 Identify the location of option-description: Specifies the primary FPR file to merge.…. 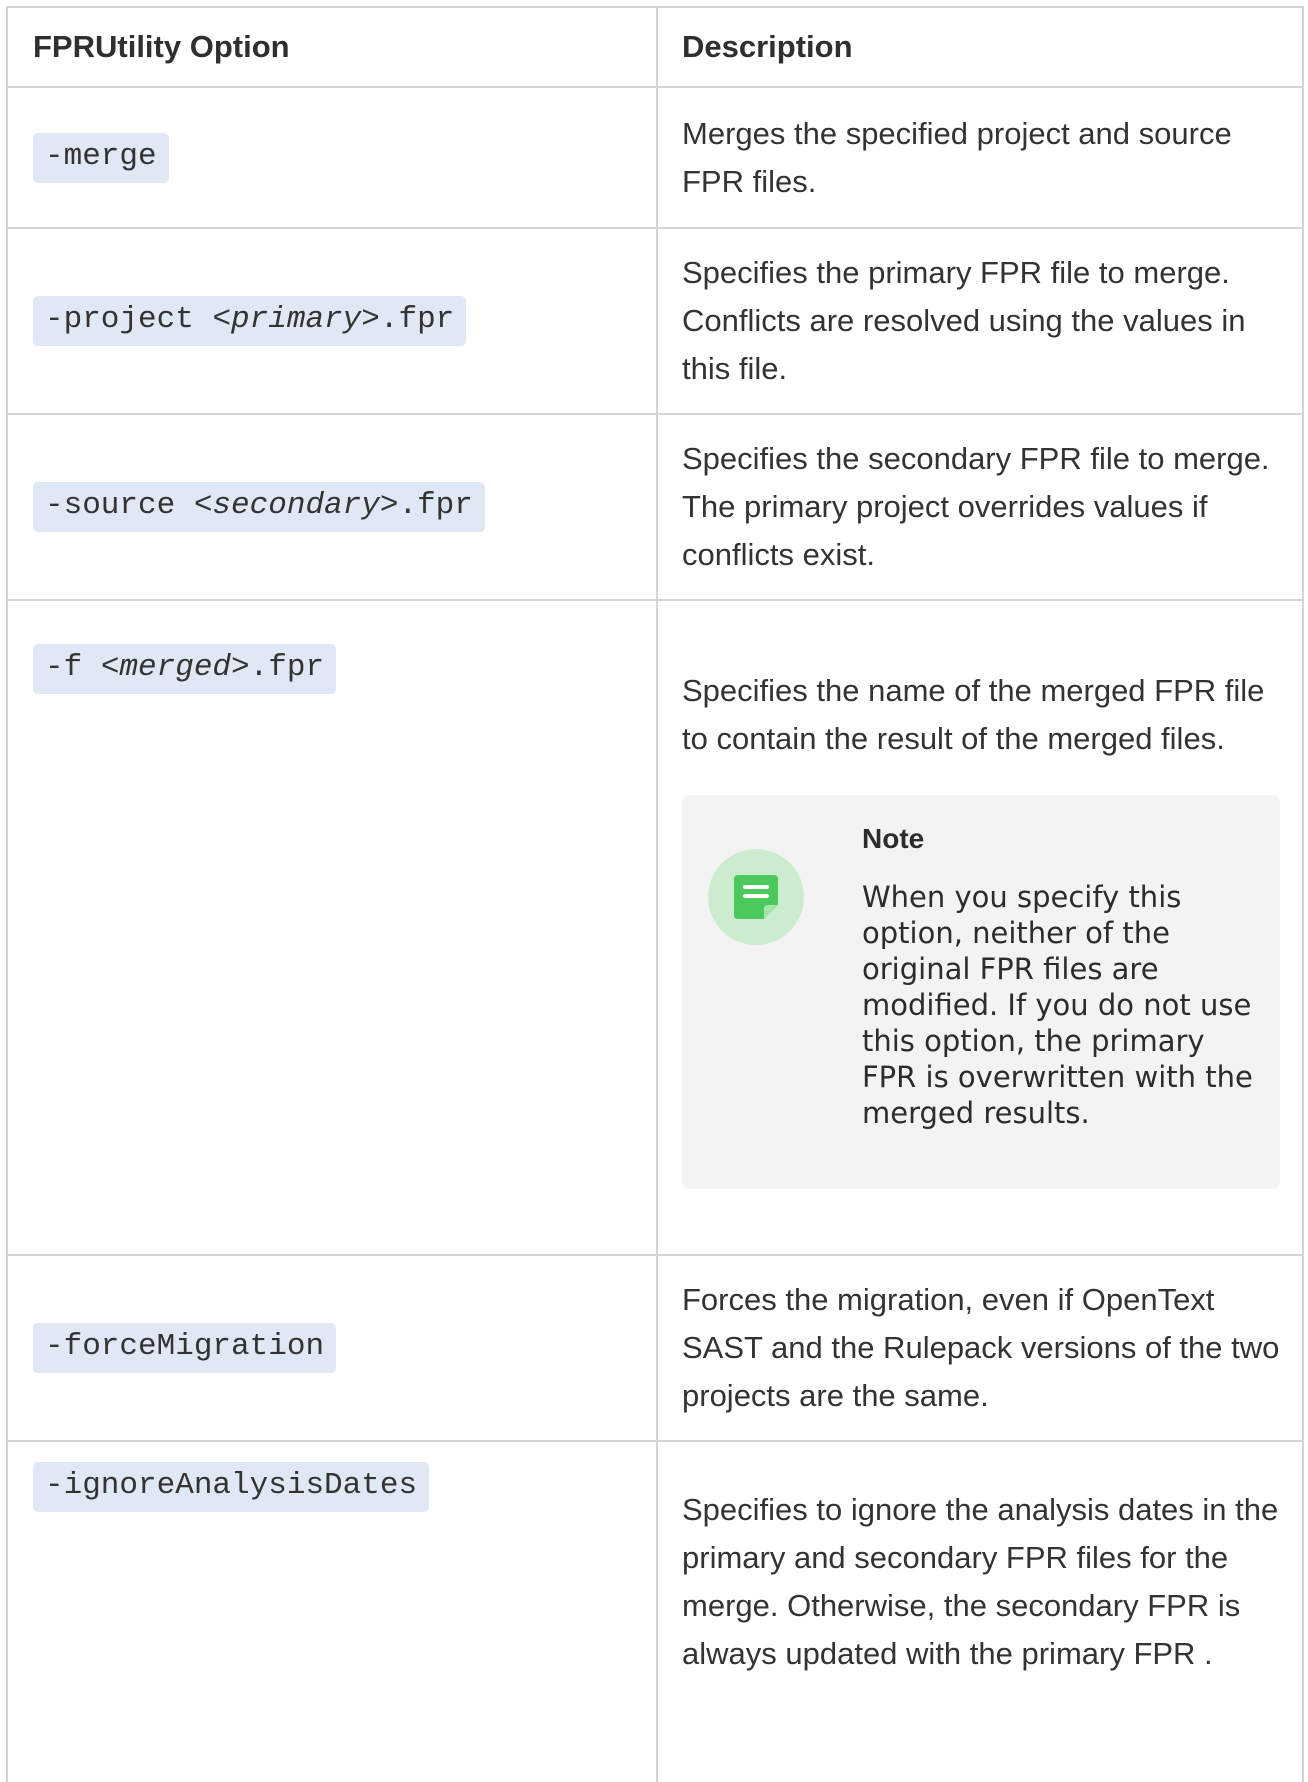
(964, 320).